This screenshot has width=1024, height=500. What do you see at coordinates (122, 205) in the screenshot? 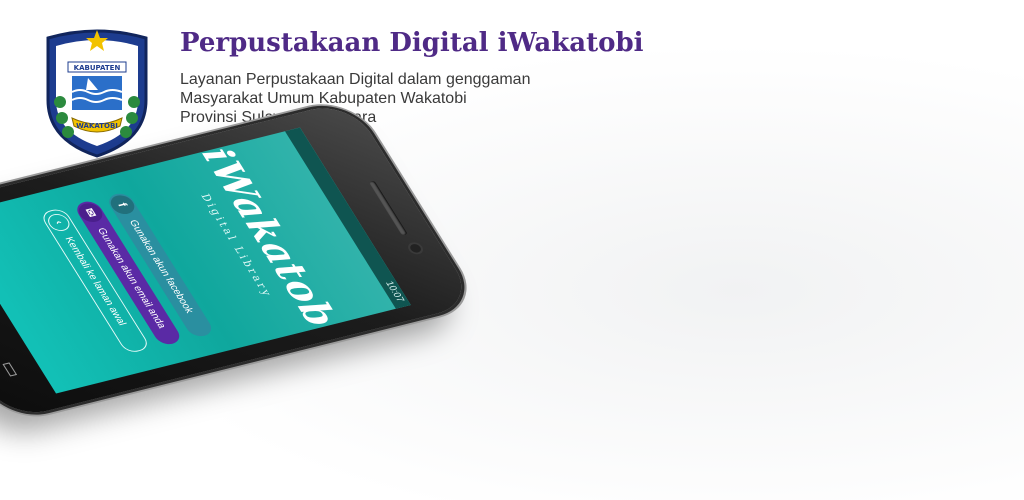
I see `facebook-icon: f` at bounding box center [122, 205].